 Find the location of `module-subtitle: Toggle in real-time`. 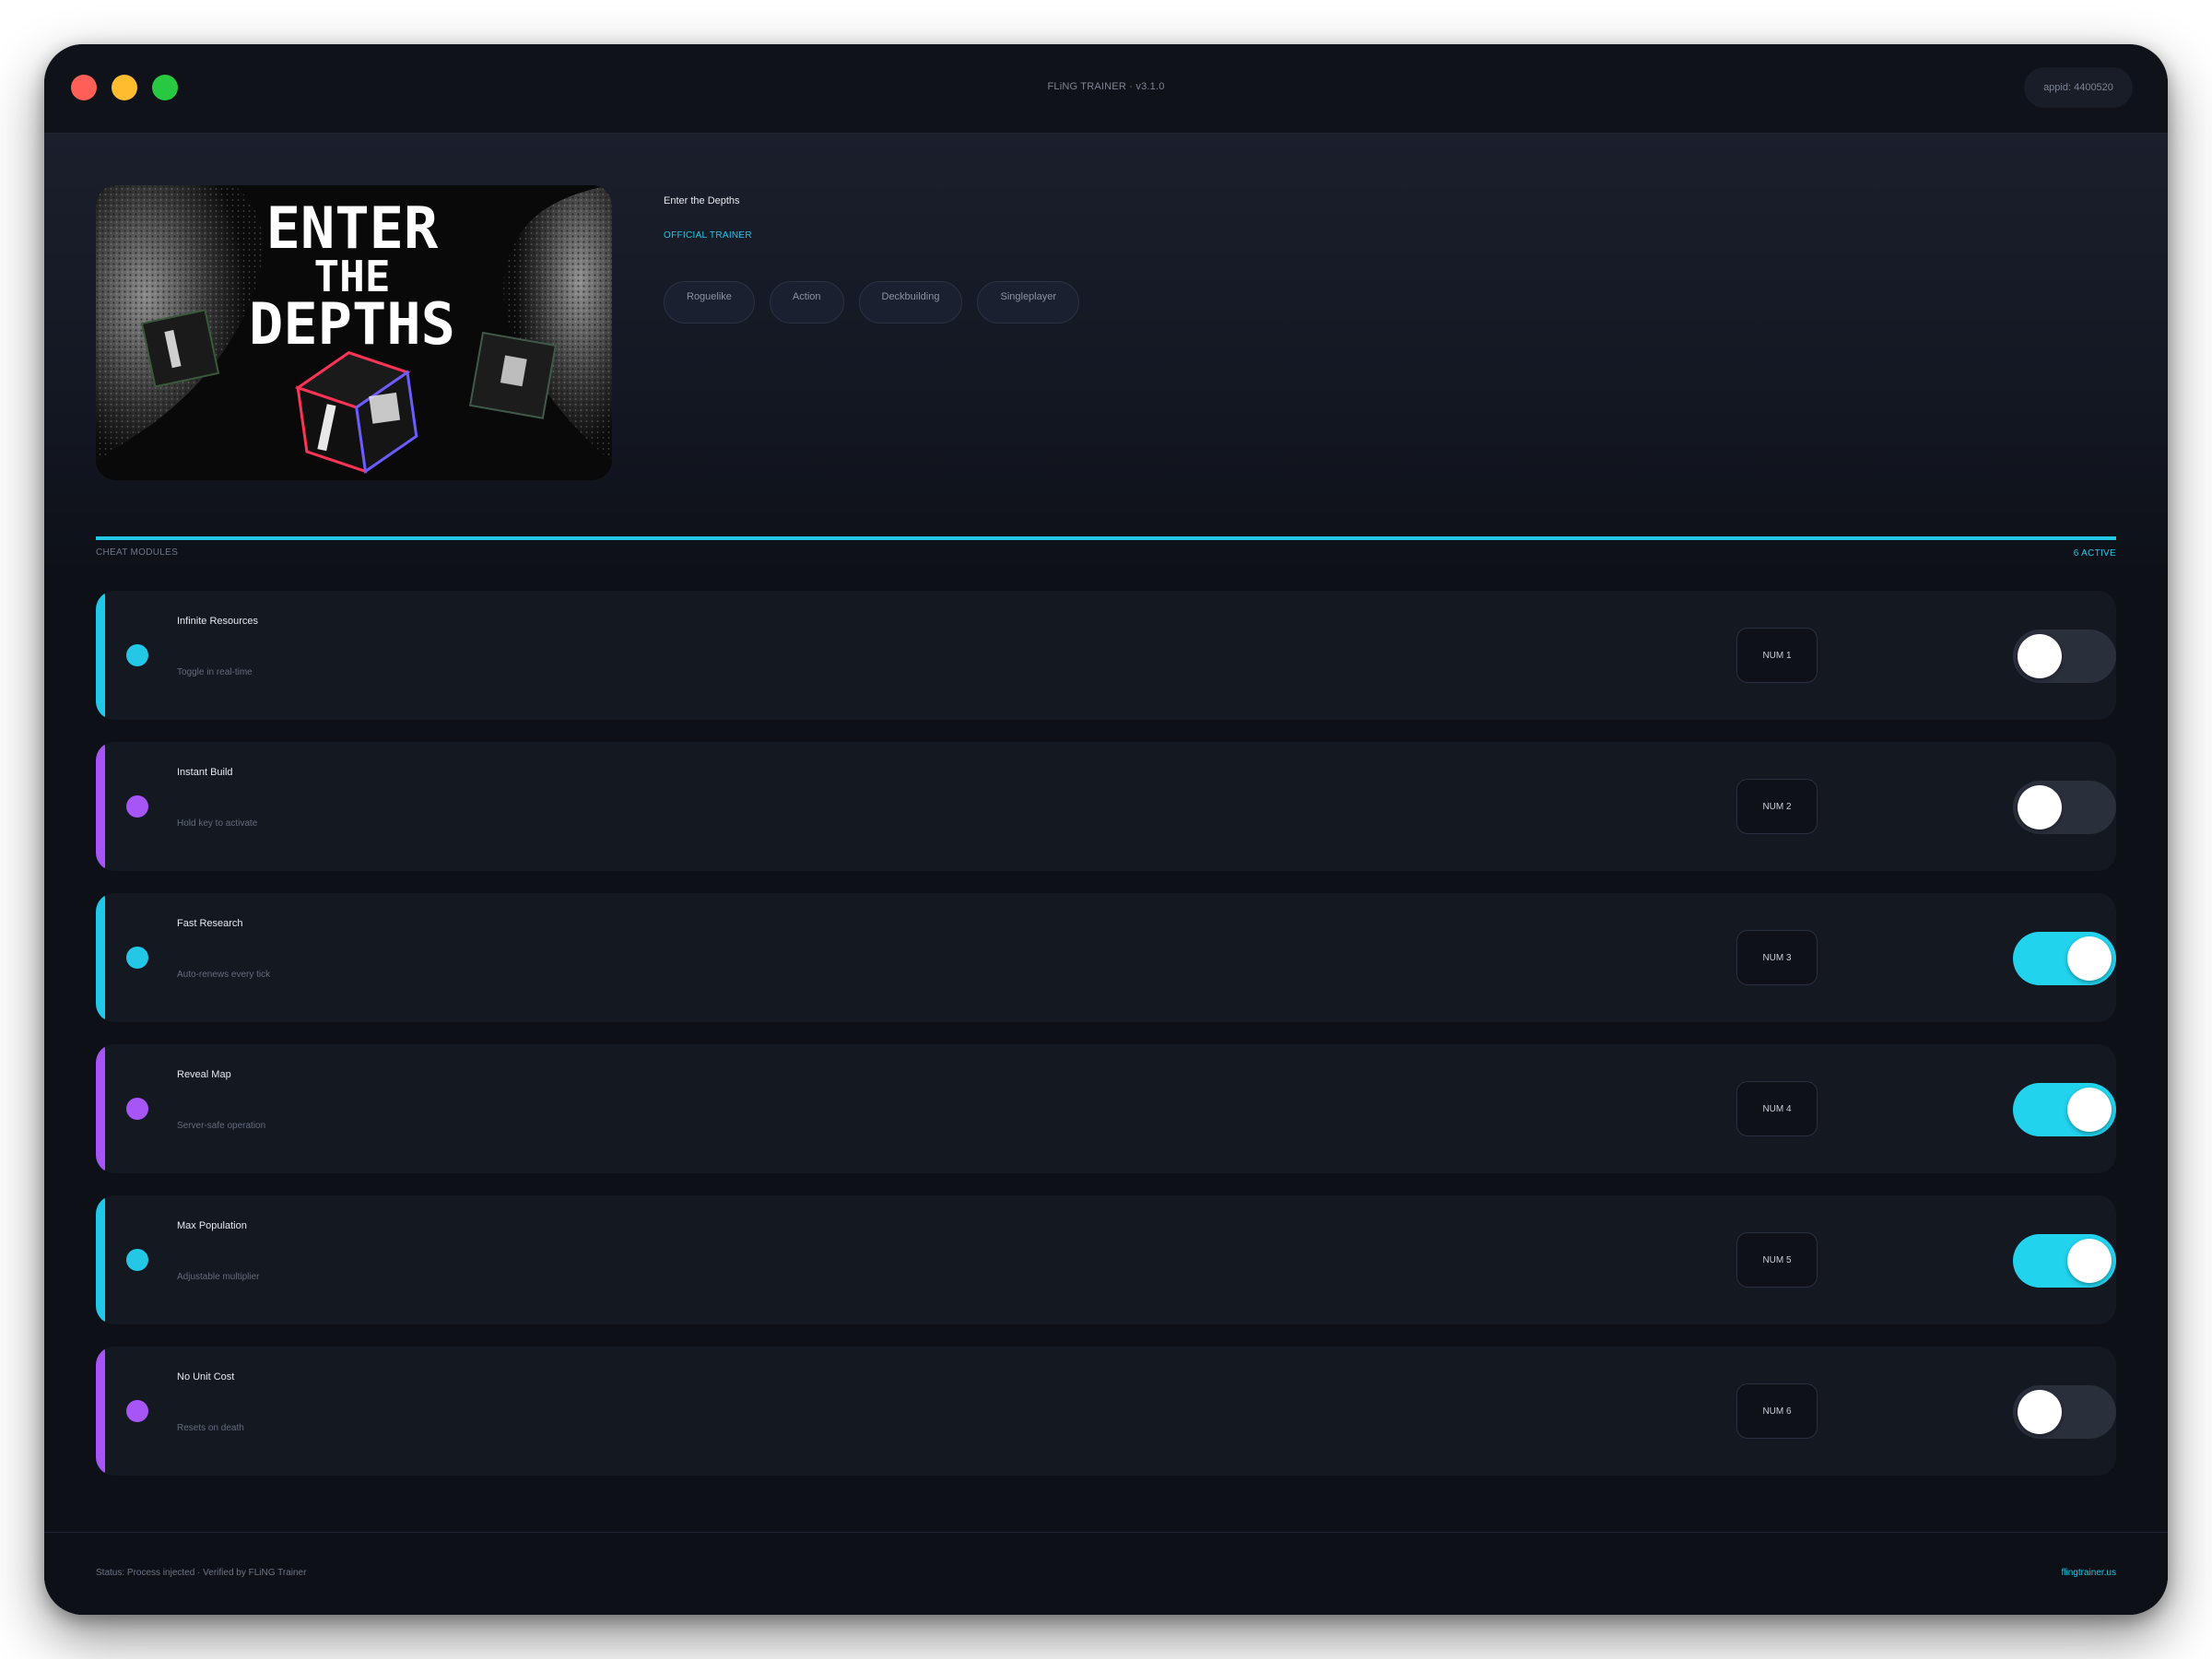

module-subtitle: Toggle in real-time is located at coordinates (215, 672).